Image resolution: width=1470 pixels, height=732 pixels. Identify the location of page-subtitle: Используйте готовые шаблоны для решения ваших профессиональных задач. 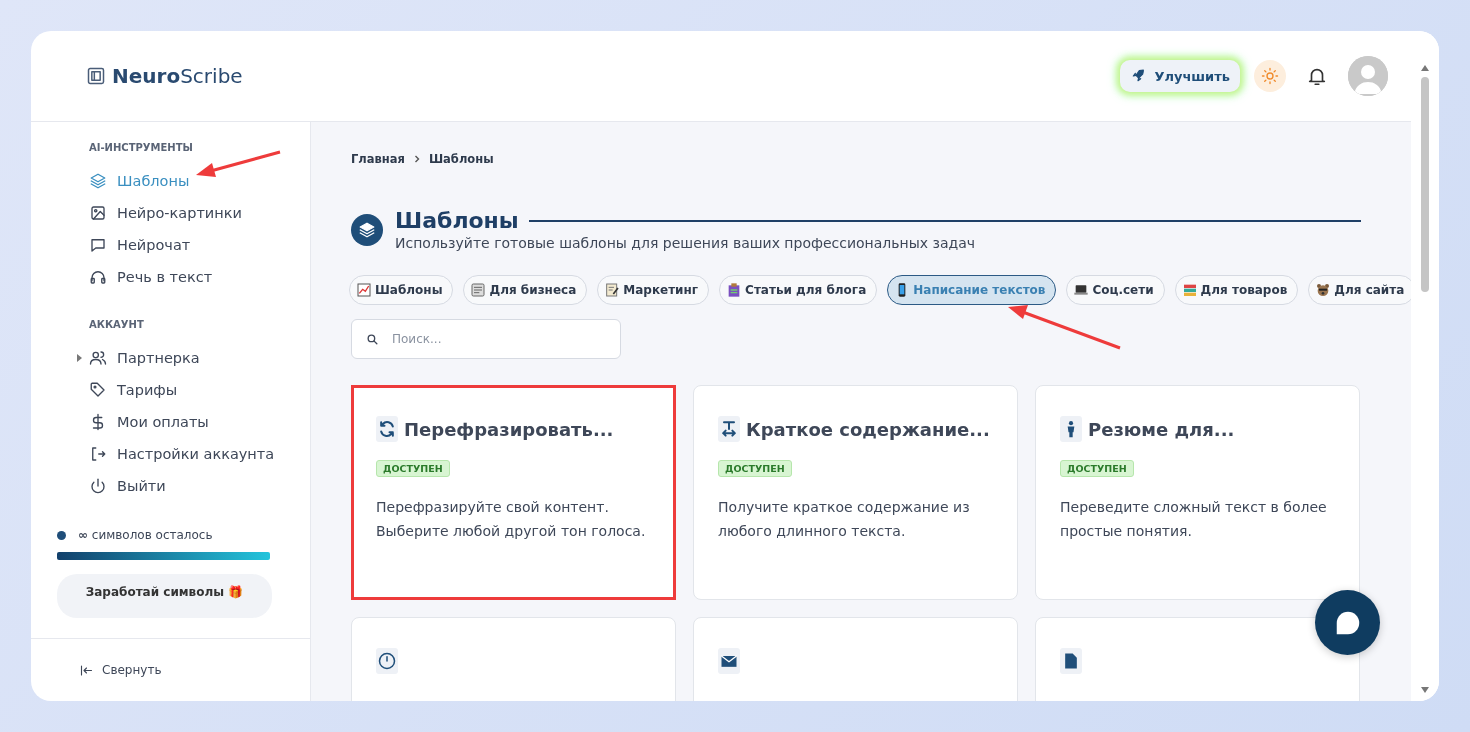
(686, 243).